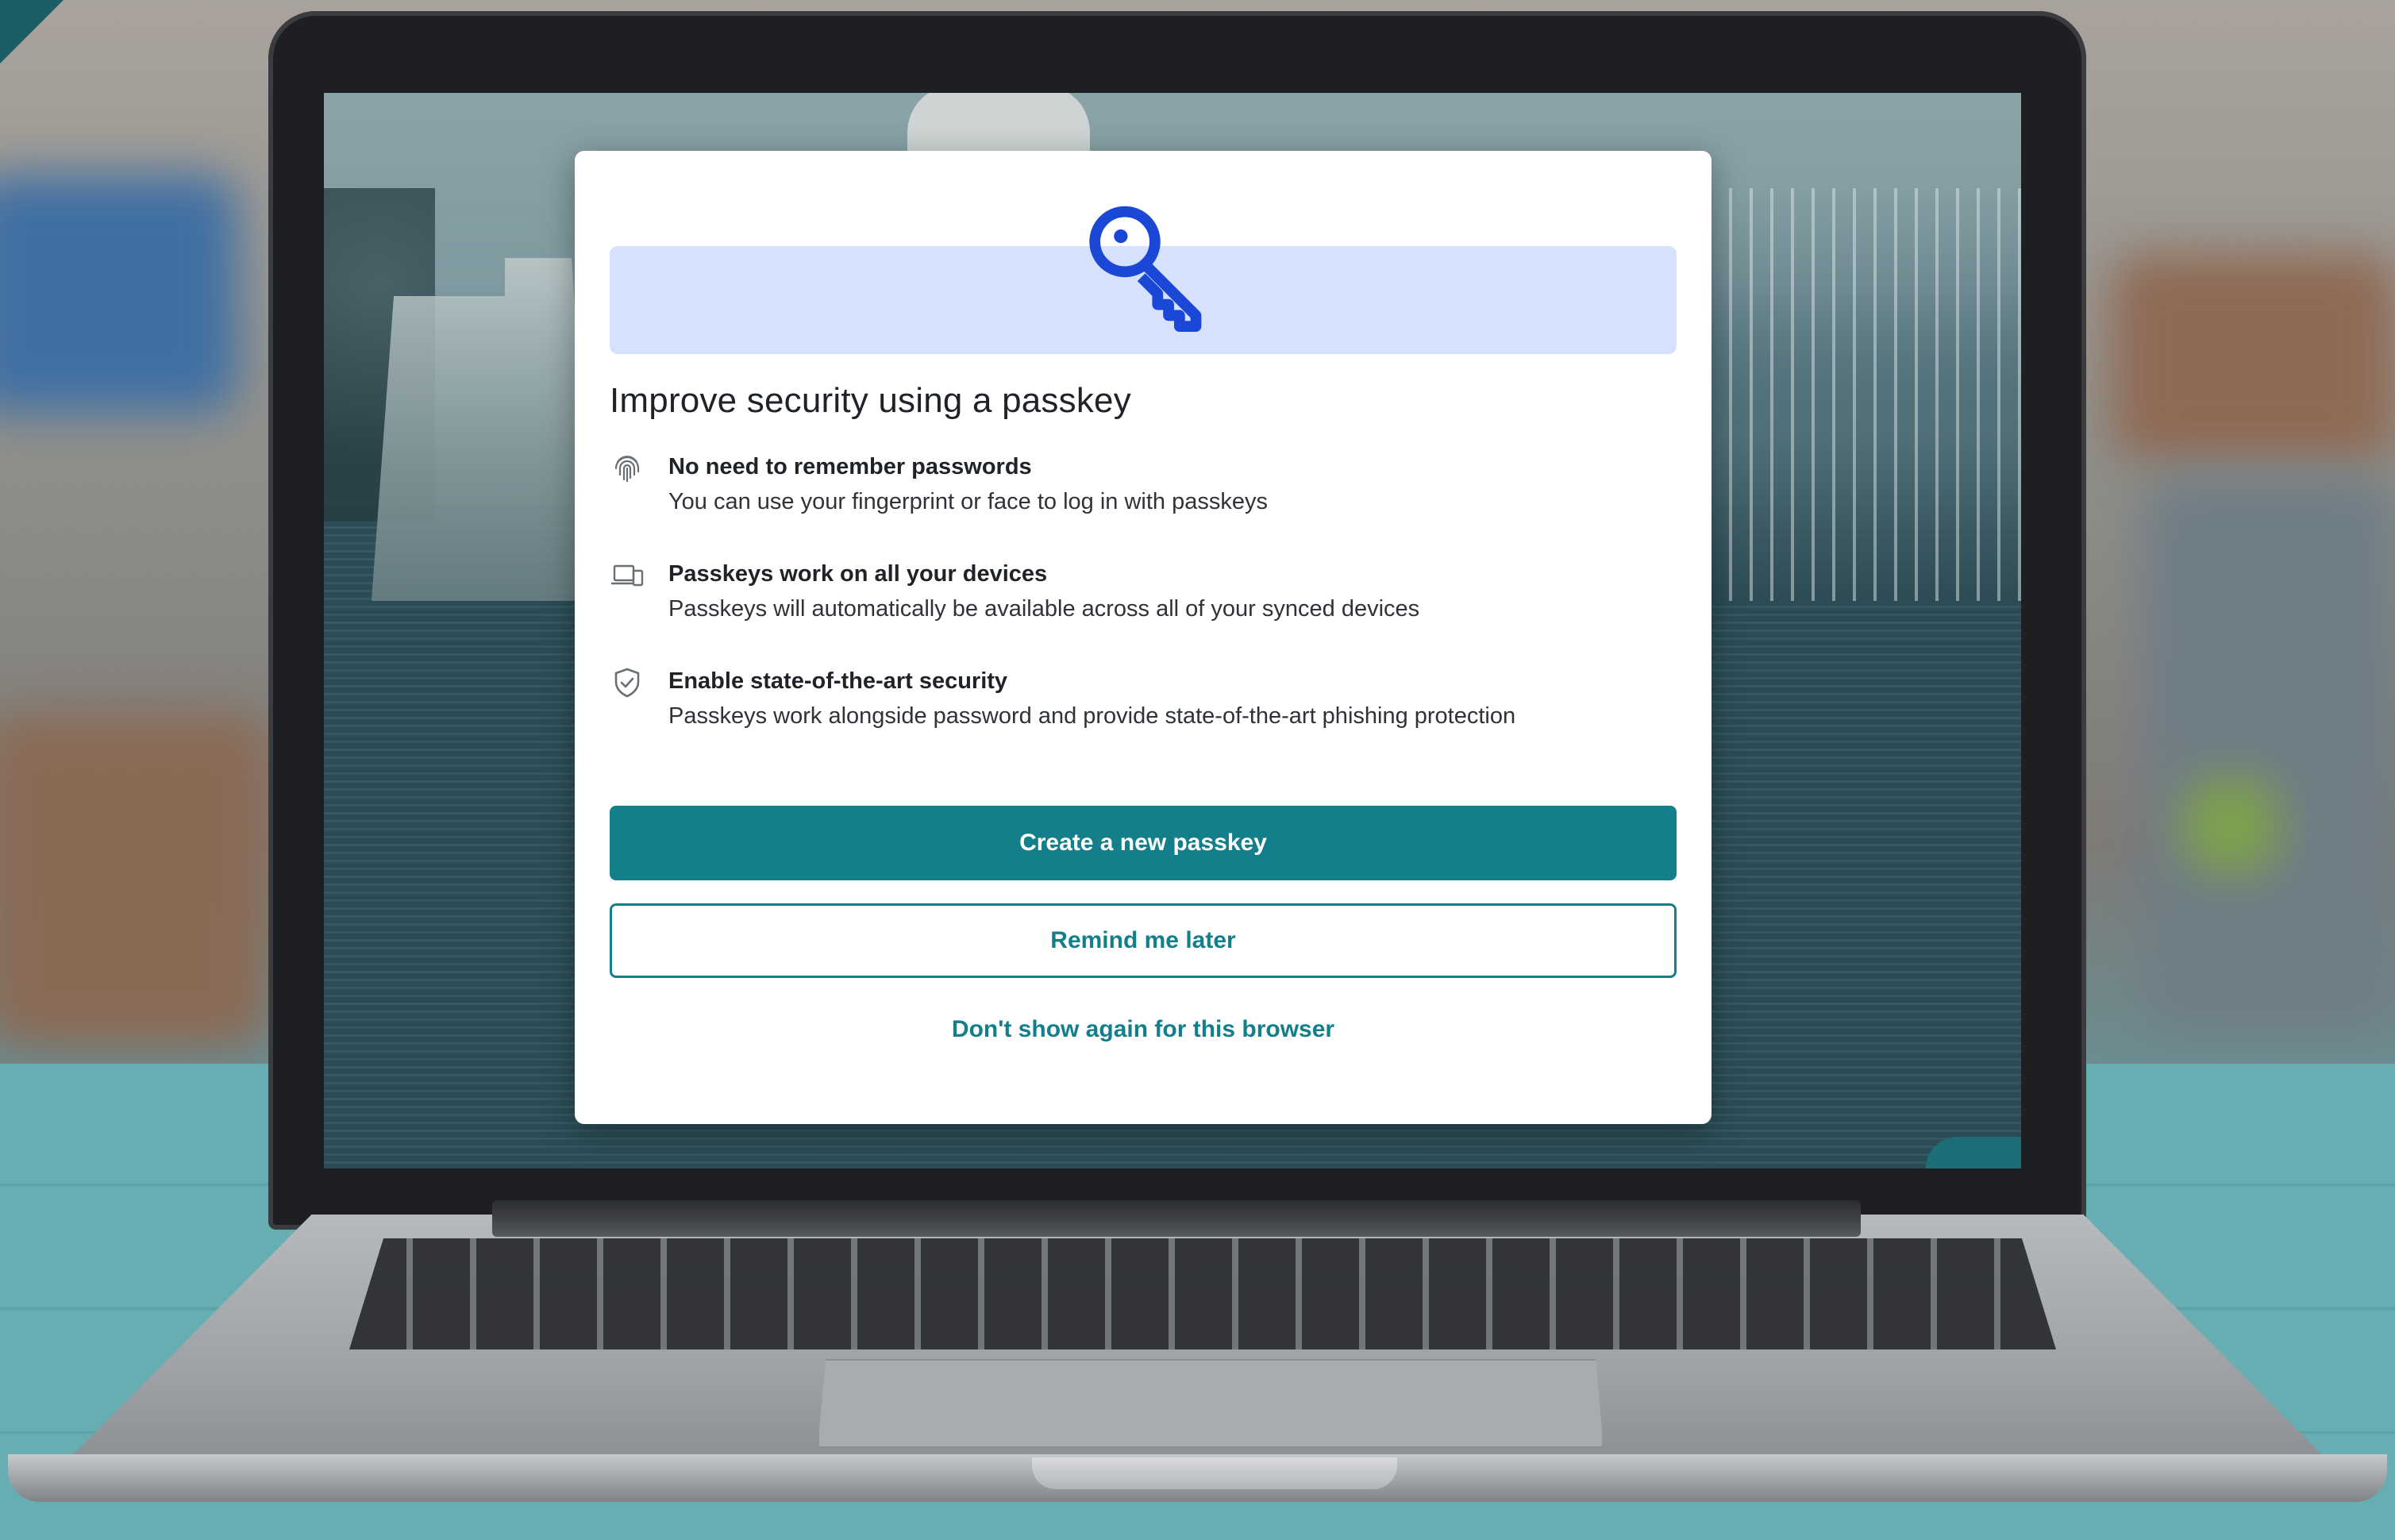  I want to click on devices-icon, so click(627, 575).